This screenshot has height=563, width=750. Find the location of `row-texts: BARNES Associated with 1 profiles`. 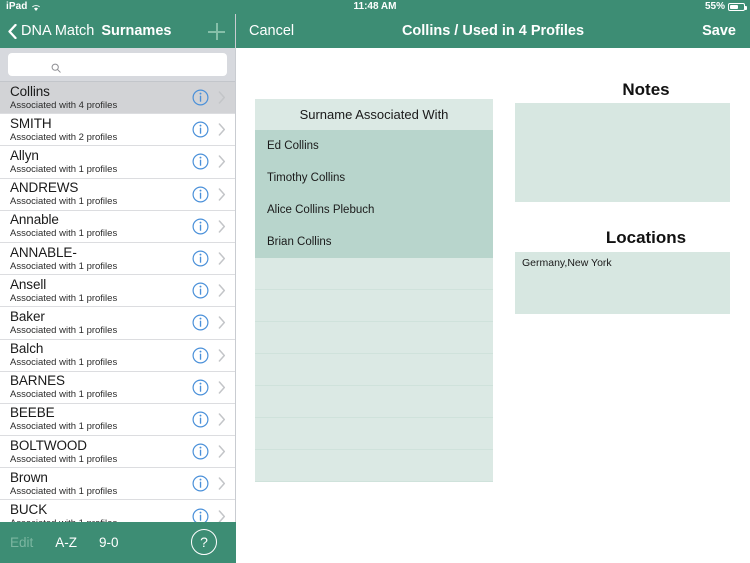

row-texts: BARNES Associated with 1 profiles is located at coordinates (101, 387).